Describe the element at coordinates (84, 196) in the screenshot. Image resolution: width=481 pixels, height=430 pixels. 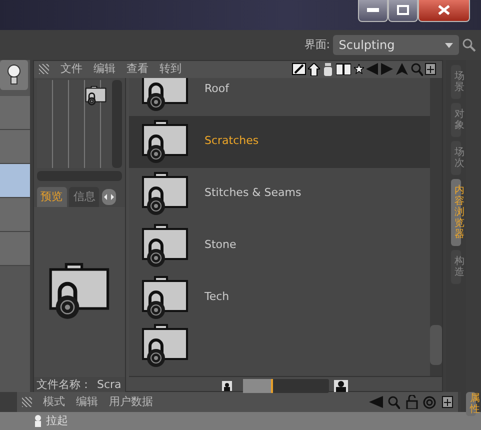
I see `preview-tab: 信息` at that location.